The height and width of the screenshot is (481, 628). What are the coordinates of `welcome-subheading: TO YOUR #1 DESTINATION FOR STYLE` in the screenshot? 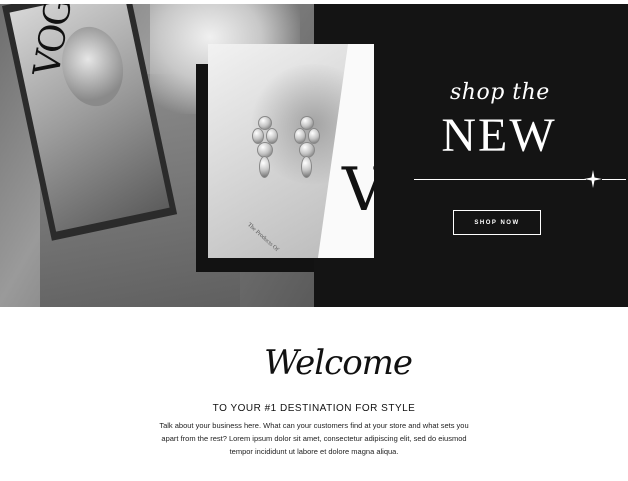 It's located at (314, 408).